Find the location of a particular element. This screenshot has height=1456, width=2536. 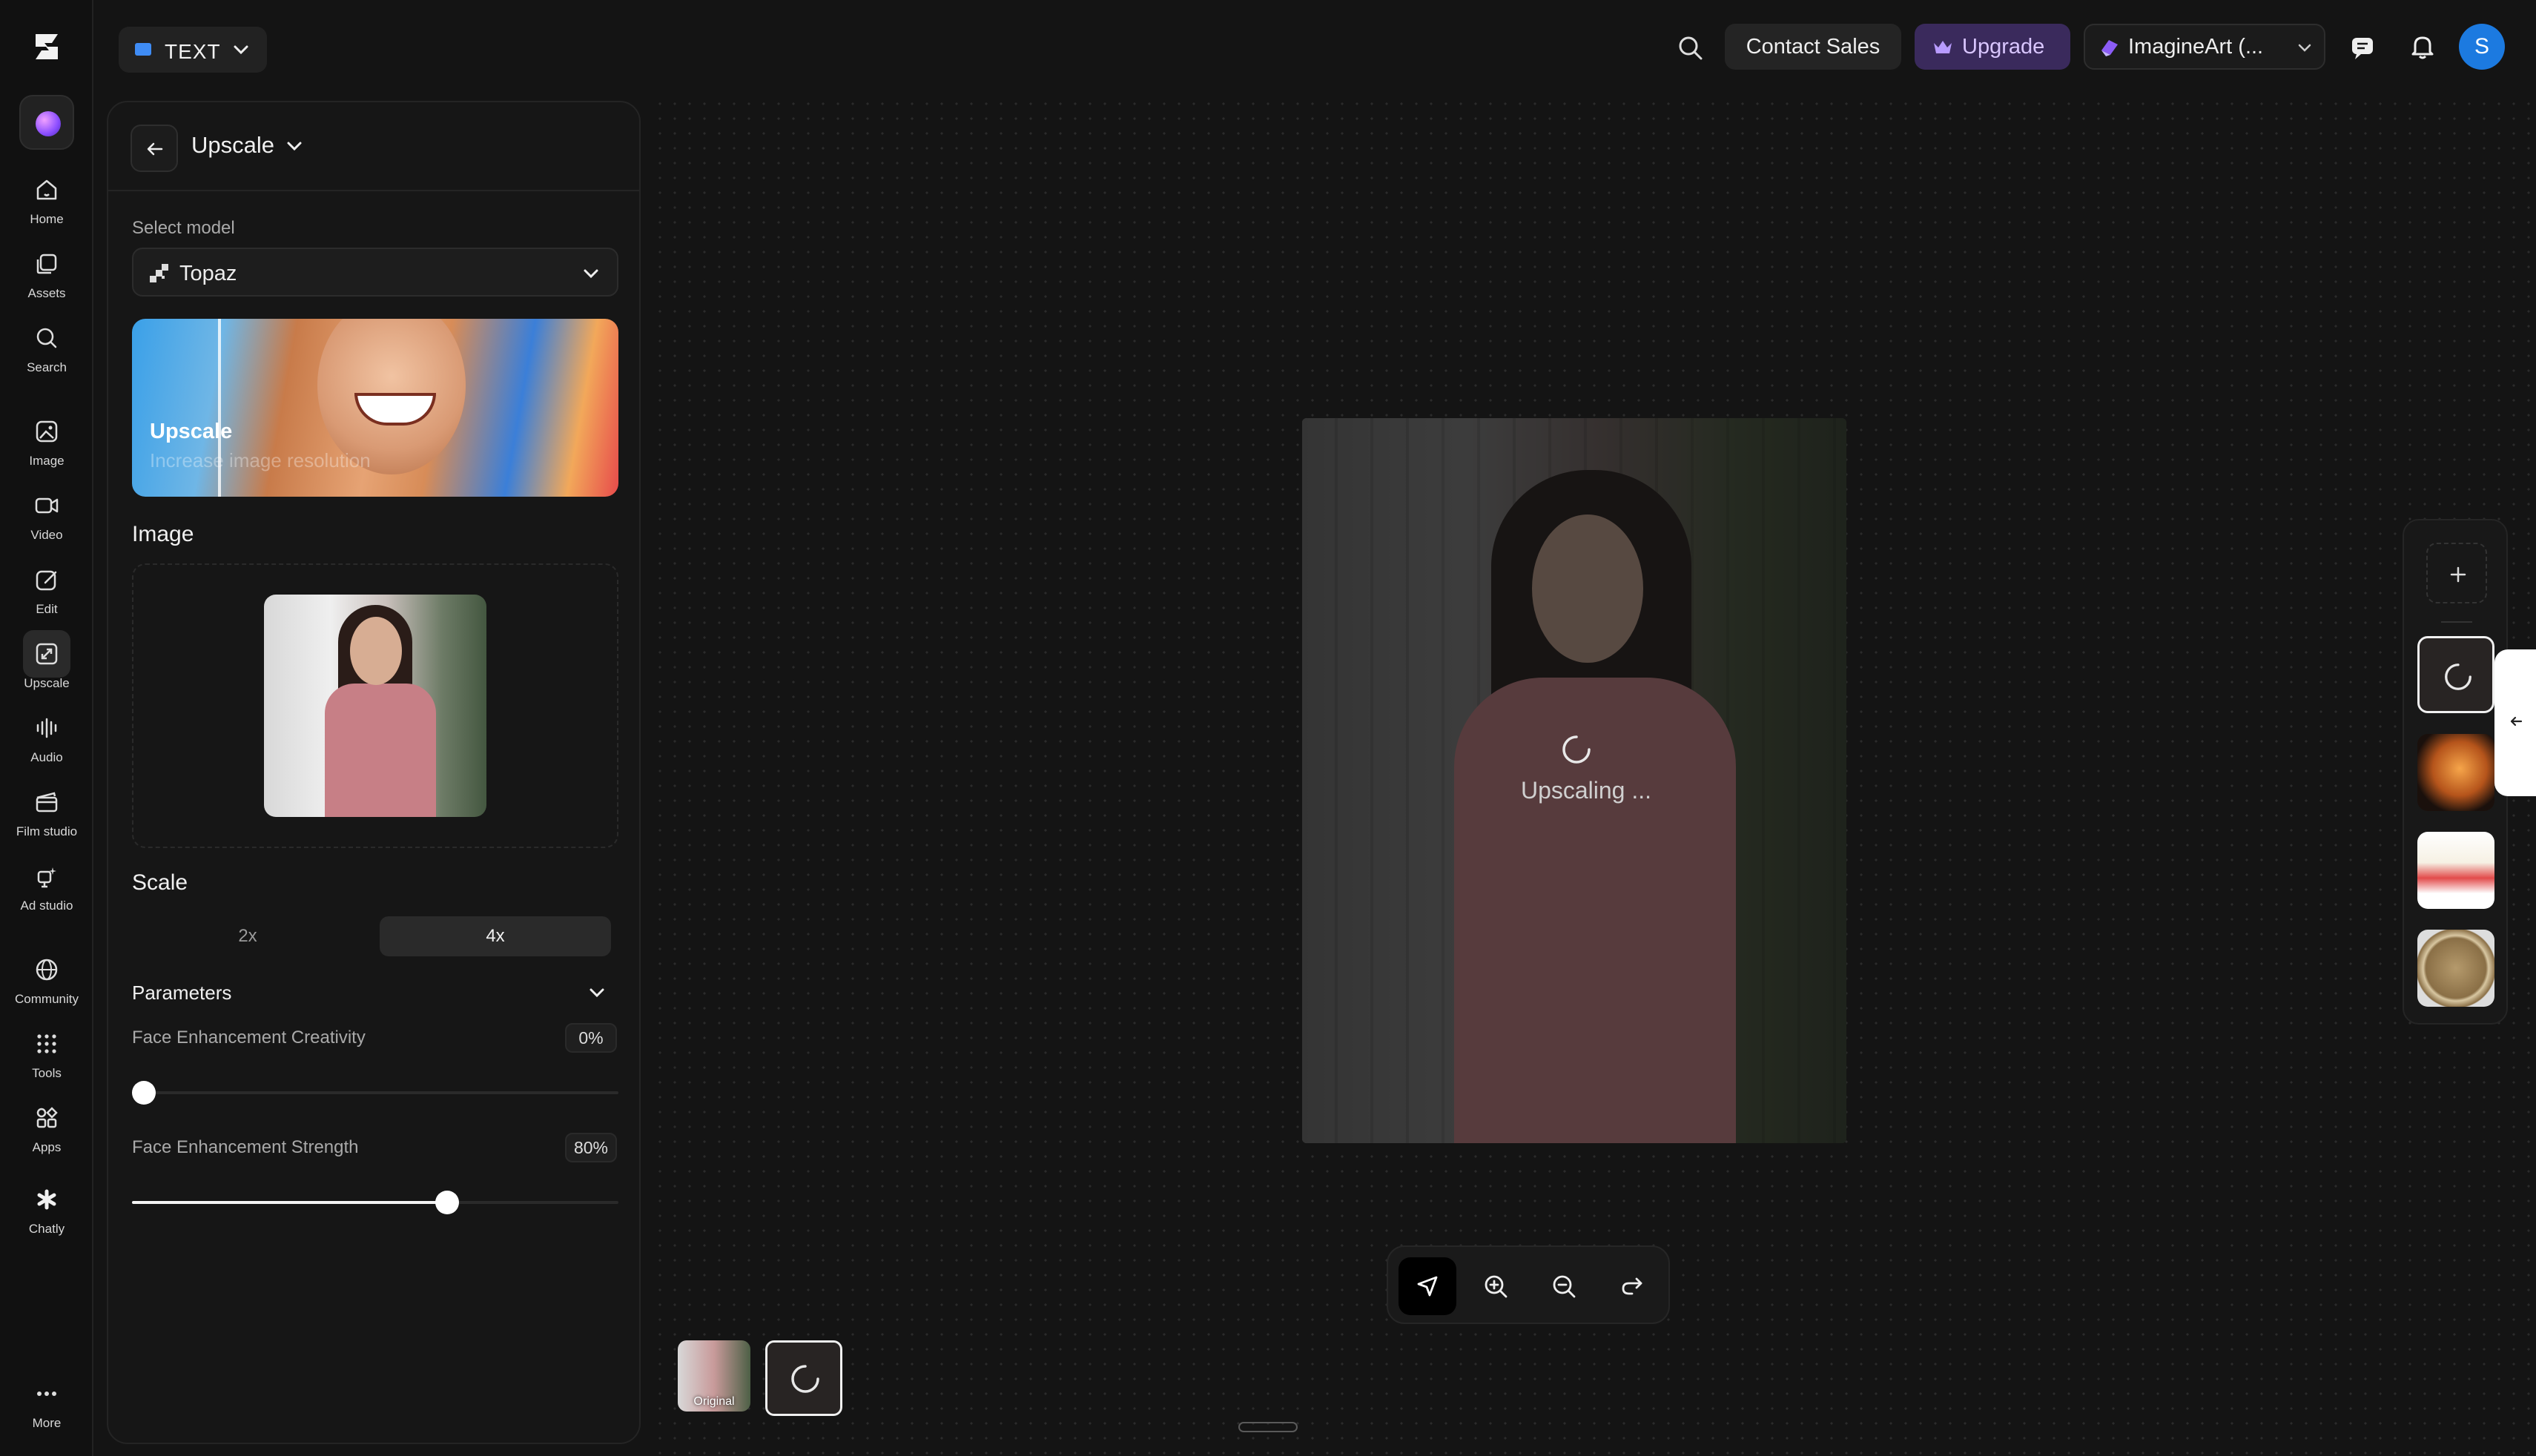

topaz-logo-icon is located at coordinates (159, 273).